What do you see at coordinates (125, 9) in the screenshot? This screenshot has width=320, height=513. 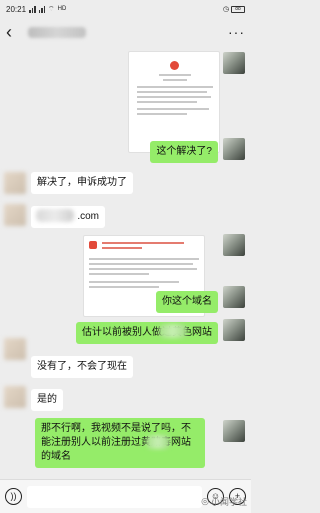 I see `status-bar: 20:21 ⌔ HD ◷ 88` at bounding box center [125, 9].